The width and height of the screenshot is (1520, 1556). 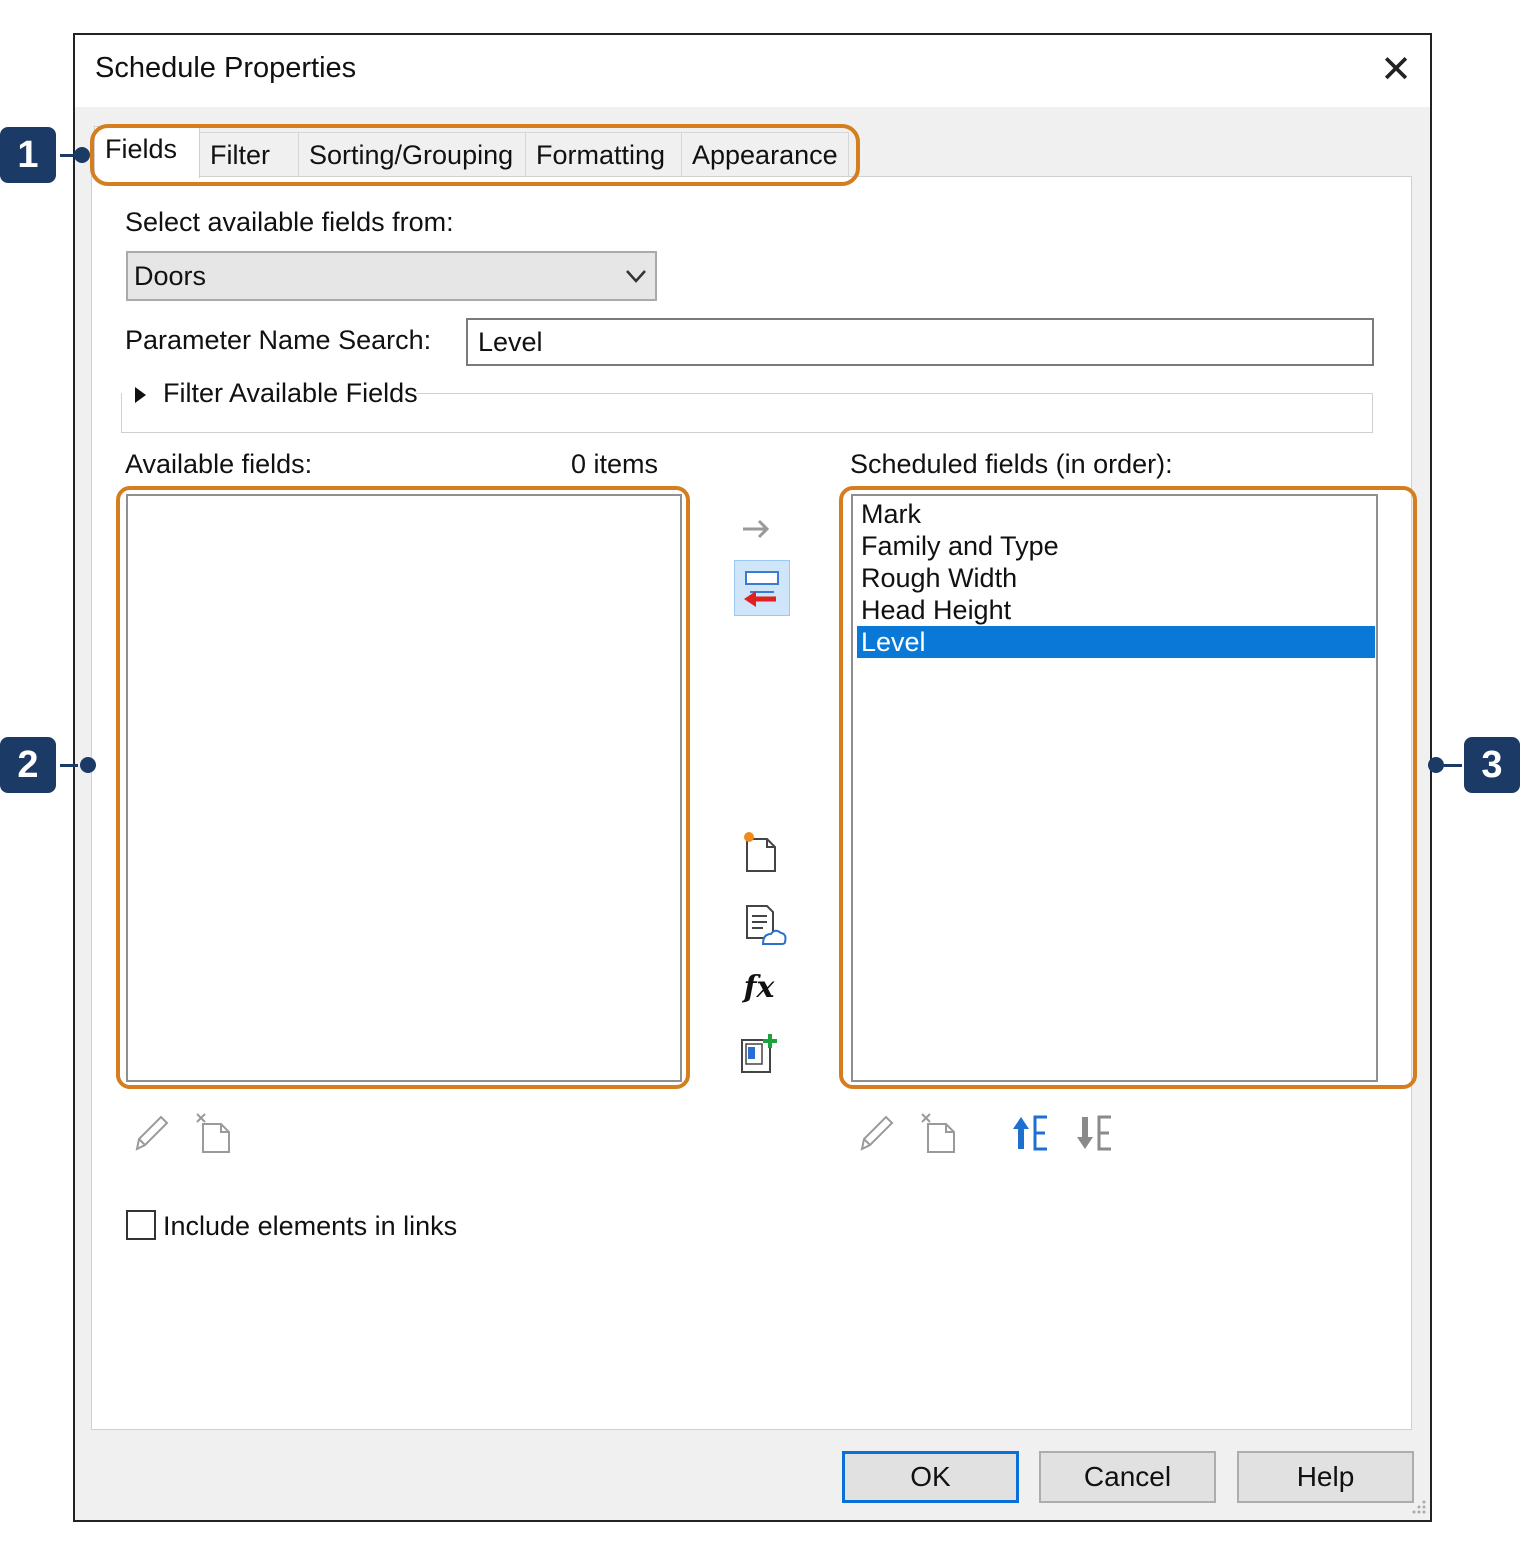 I want to click on filter-available-fields-label: Filter Available Fields, so click(x=290, y=393).